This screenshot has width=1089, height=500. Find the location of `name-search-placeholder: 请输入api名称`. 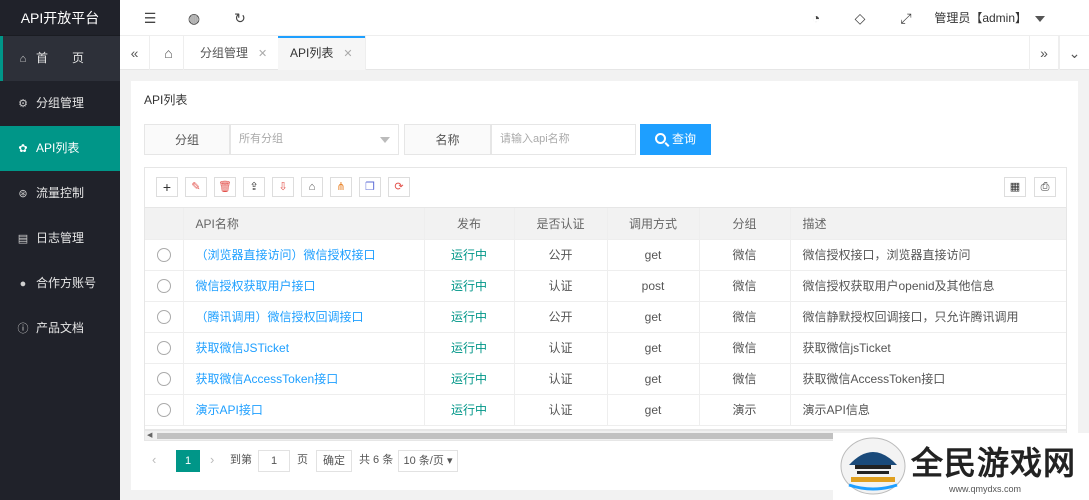

name-search-placeholder: 请输入api名称 is located at coordinates (535, 139).